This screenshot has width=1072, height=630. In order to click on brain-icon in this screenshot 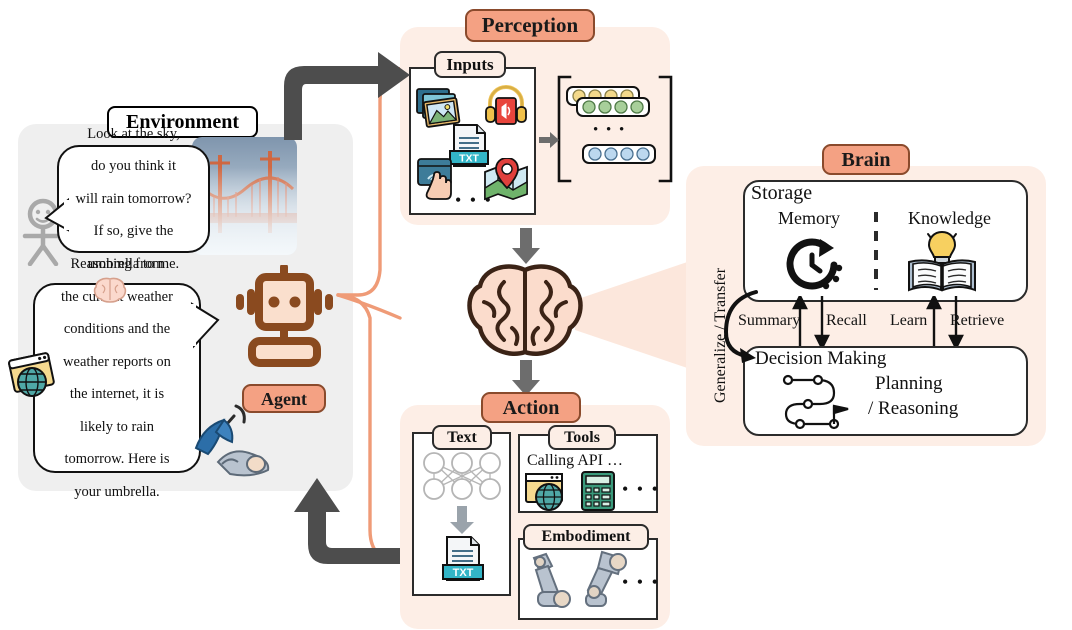, I will do `click(525, 312)`.